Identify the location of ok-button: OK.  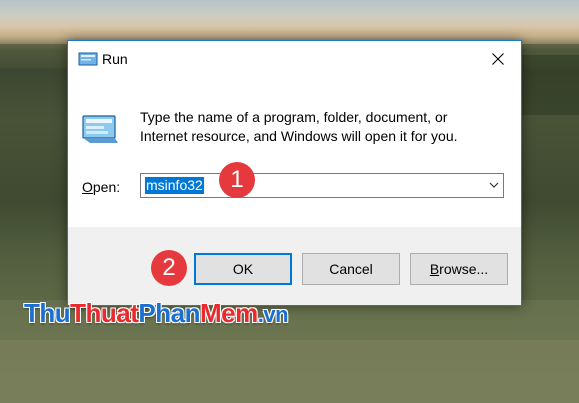
(243, 269).